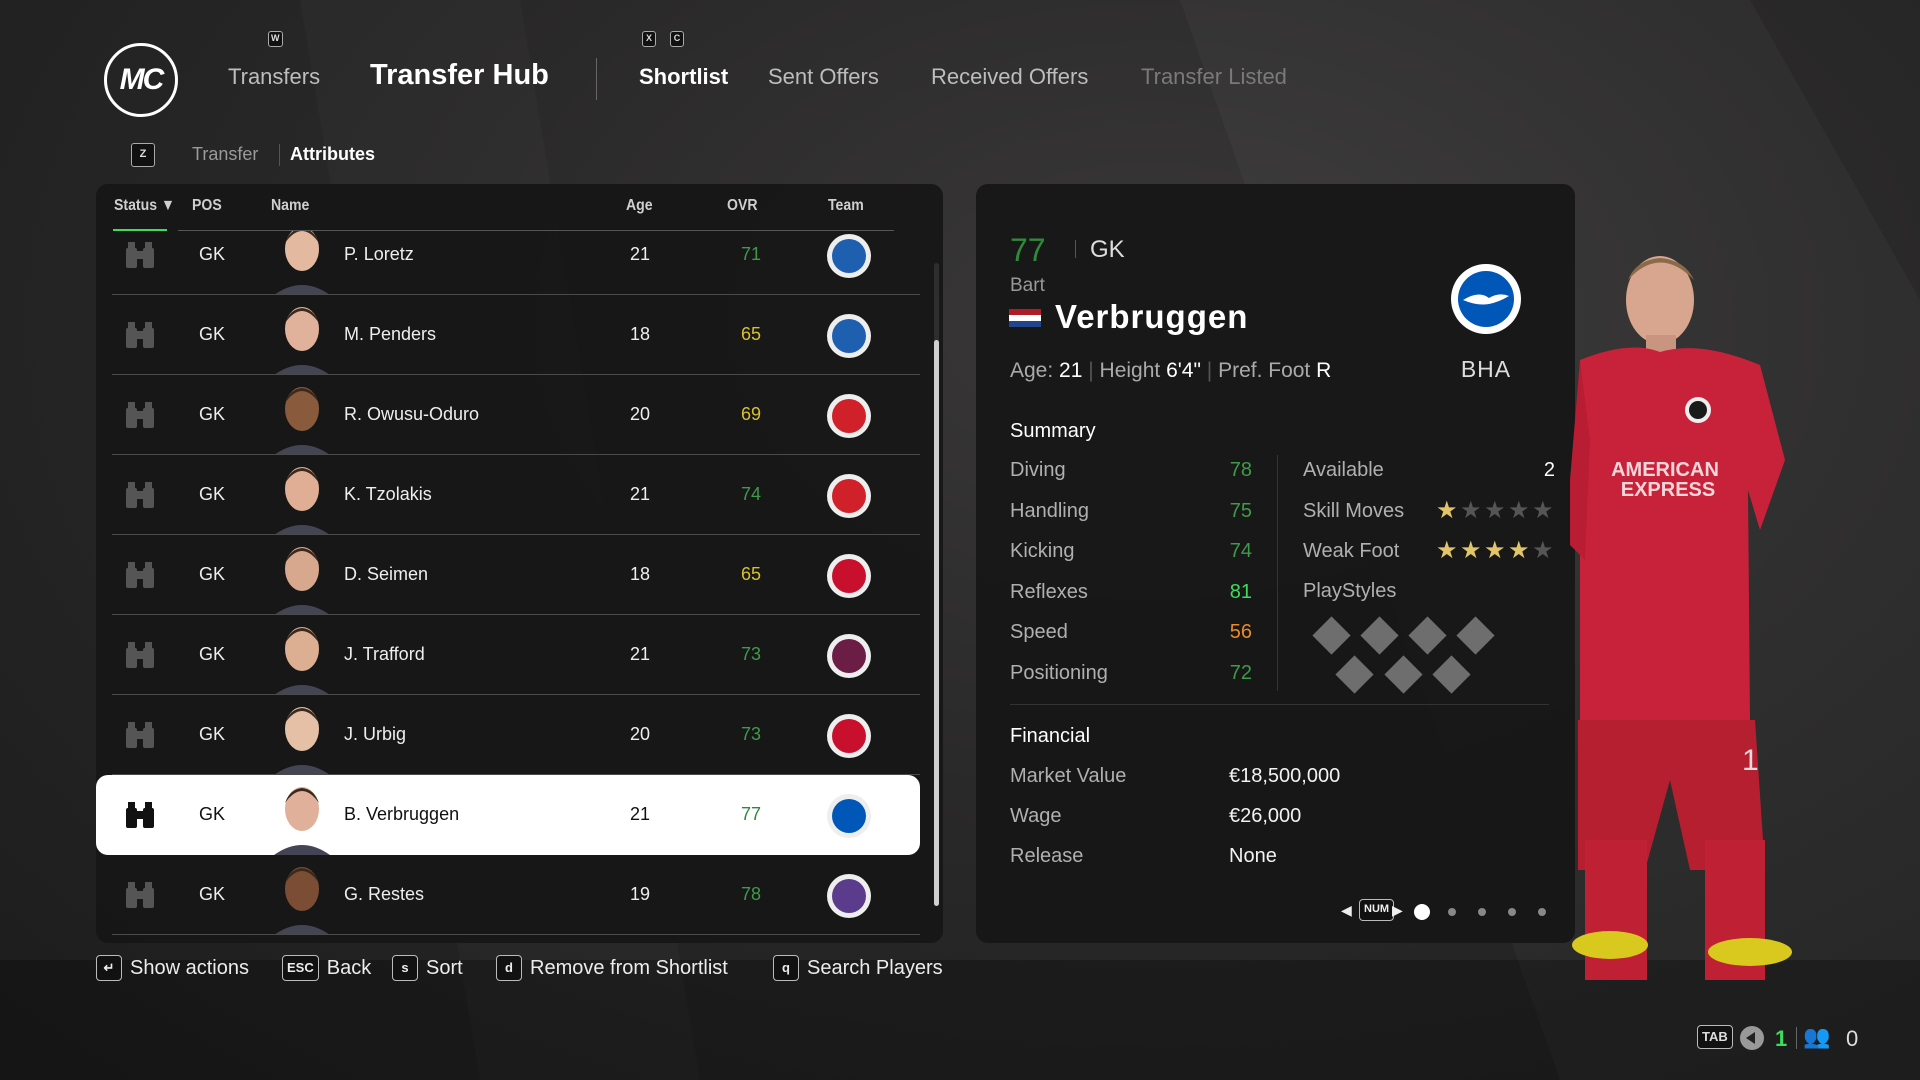 This screenshot has width=1920, height=1080. I want to click on attribute-value: 75, so click(1240, 510).